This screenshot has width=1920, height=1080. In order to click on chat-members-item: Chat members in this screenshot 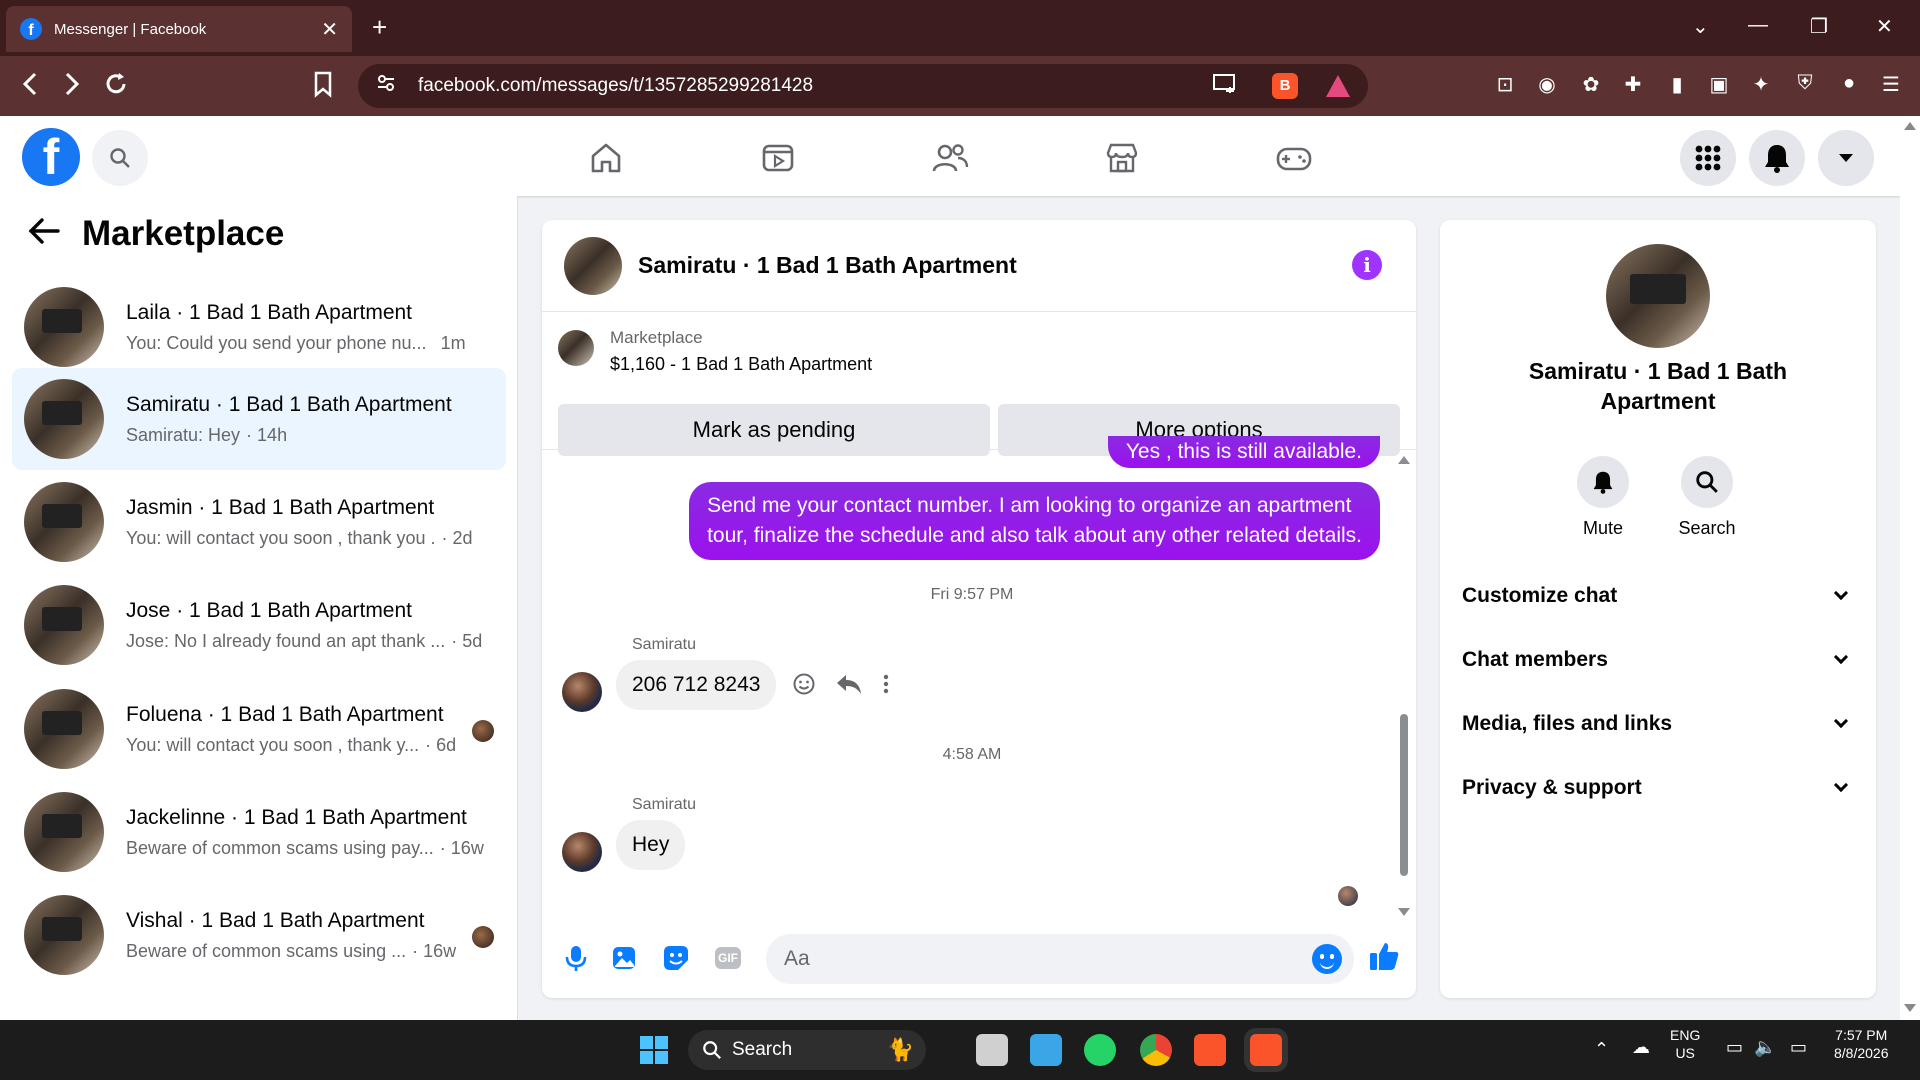, I will do `click(1658, 660)`.